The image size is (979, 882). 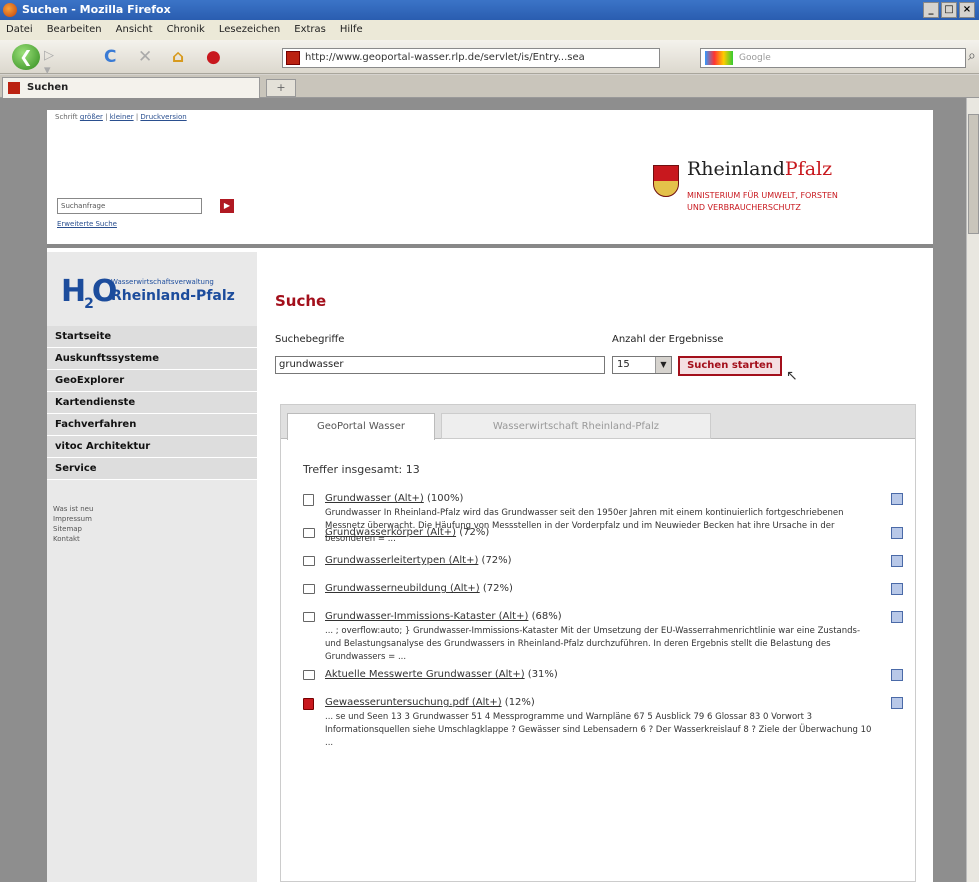 I want to click on terms-label: Suchebegriffe, so click(x=310, y=339).